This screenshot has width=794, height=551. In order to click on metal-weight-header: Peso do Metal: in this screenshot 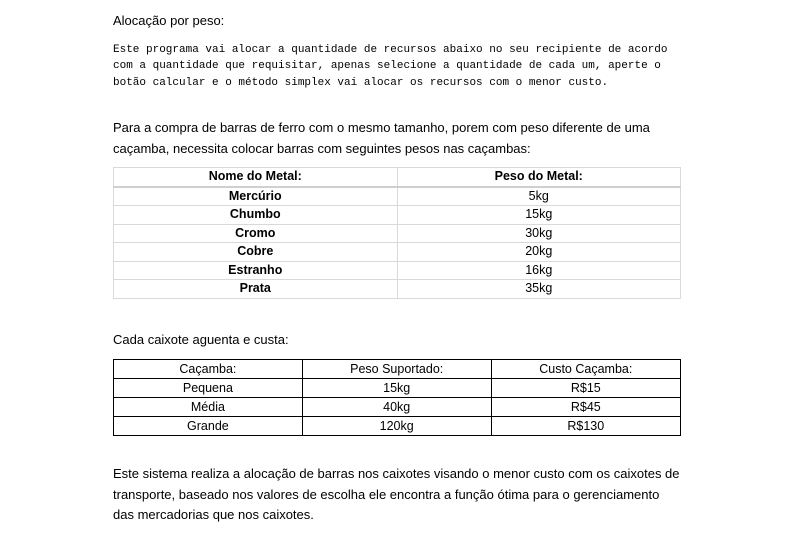, I will do `click(538, 177)`.